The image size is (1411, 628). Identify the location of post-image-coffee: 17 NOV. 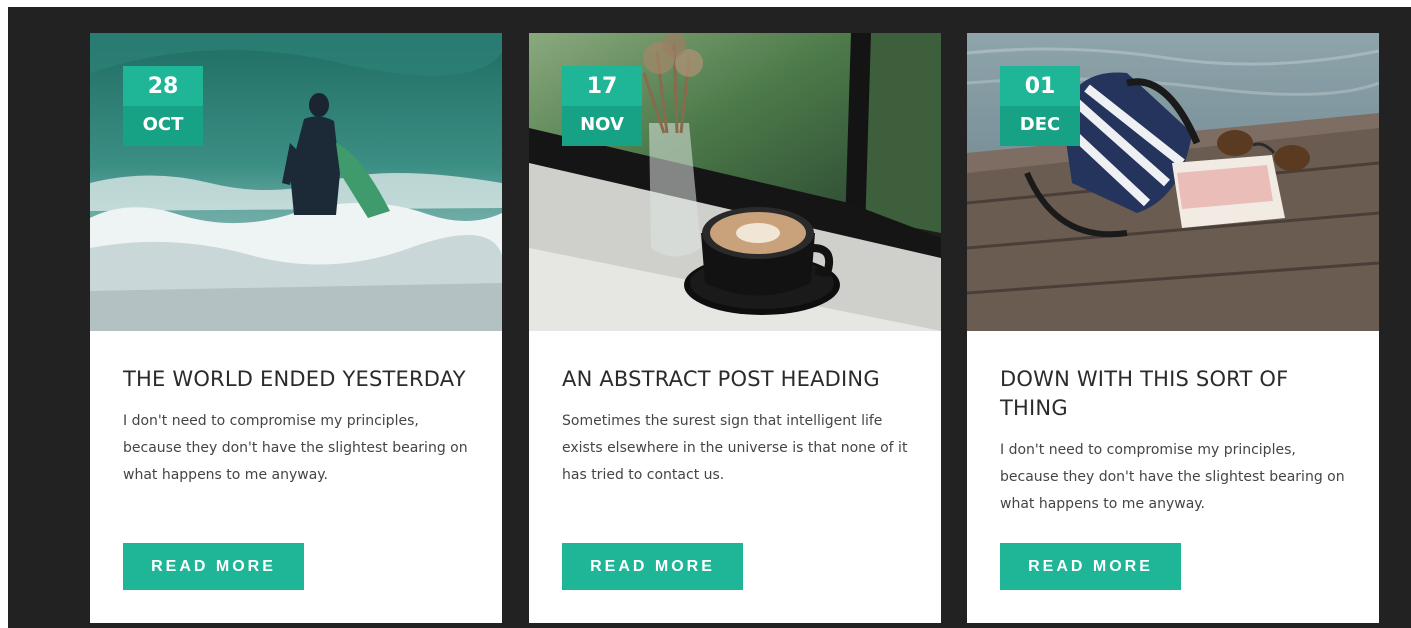
(735, 182).